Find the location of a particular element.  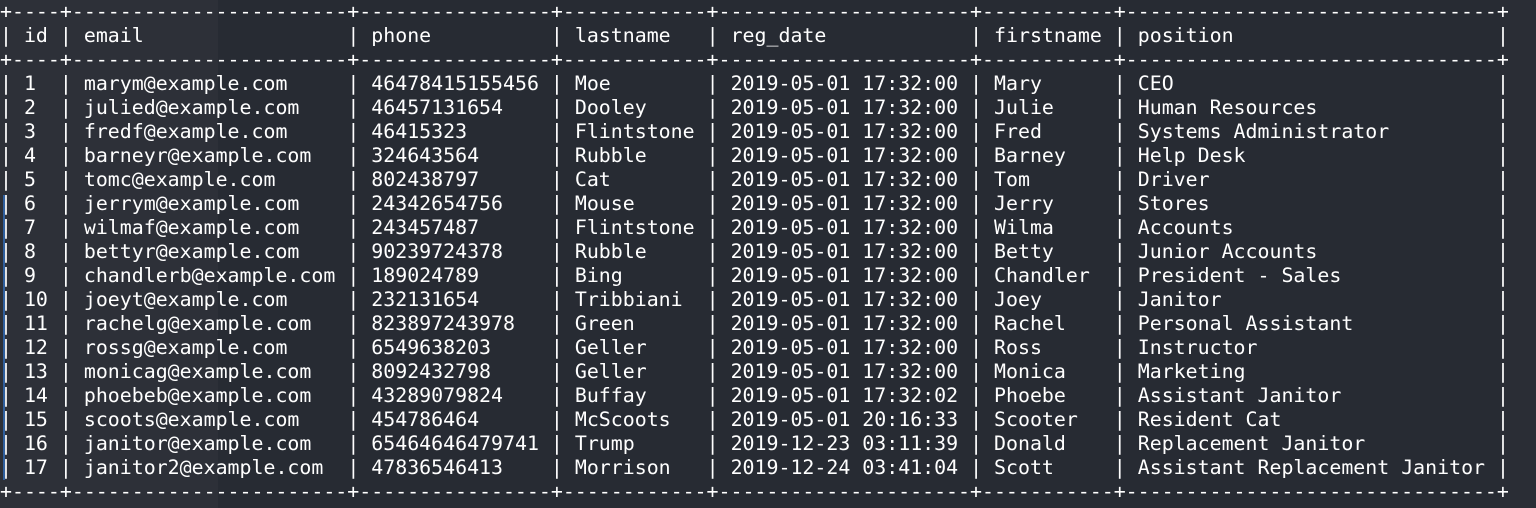

cell-lastname: Bing is located at coordinates (634, 275).